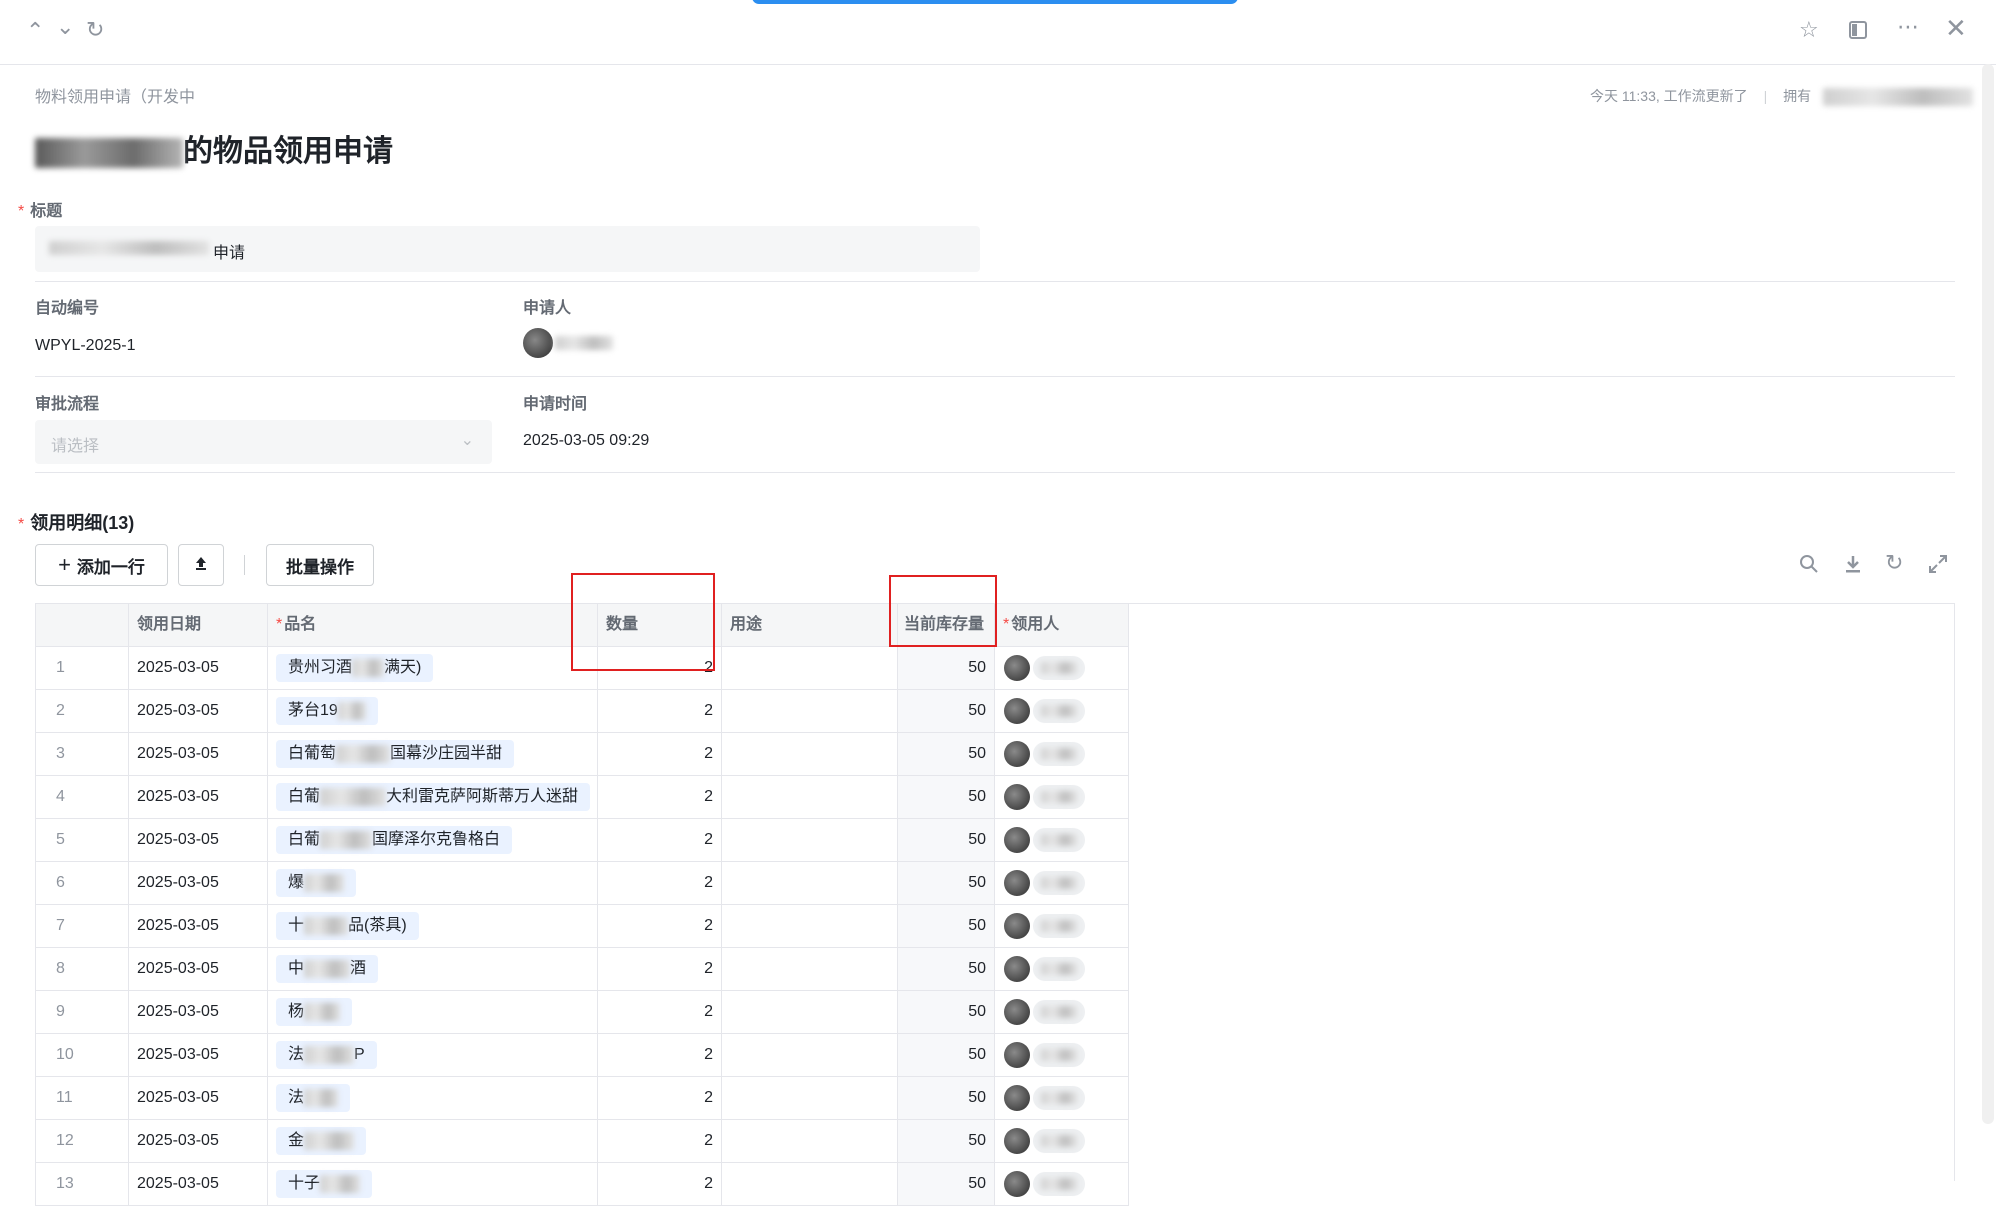  I want to click on name-cell: 白葡 国摩泽尔克鲁格白, so click(433, 840).